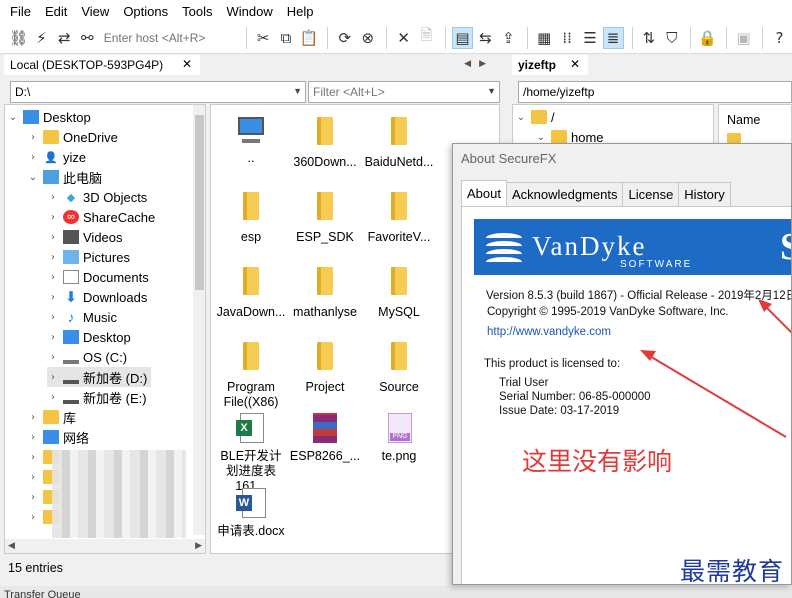 Image resolution: width=792 pixels, height=598 pixels. What do you see at coordinates (88, 257) in the screenshot?
I see `tree-item-pictures: › Pictures` at bounding box center [88, 257].